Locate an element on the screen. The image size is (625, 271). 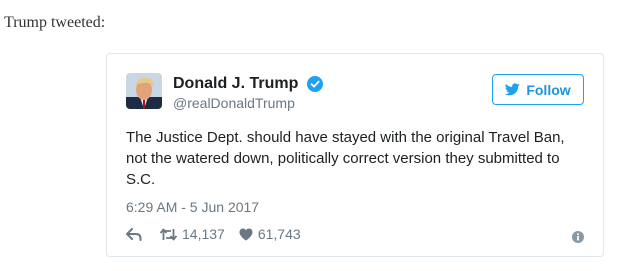
retweet-count: 14,137 is located at coordinates (203, 234).